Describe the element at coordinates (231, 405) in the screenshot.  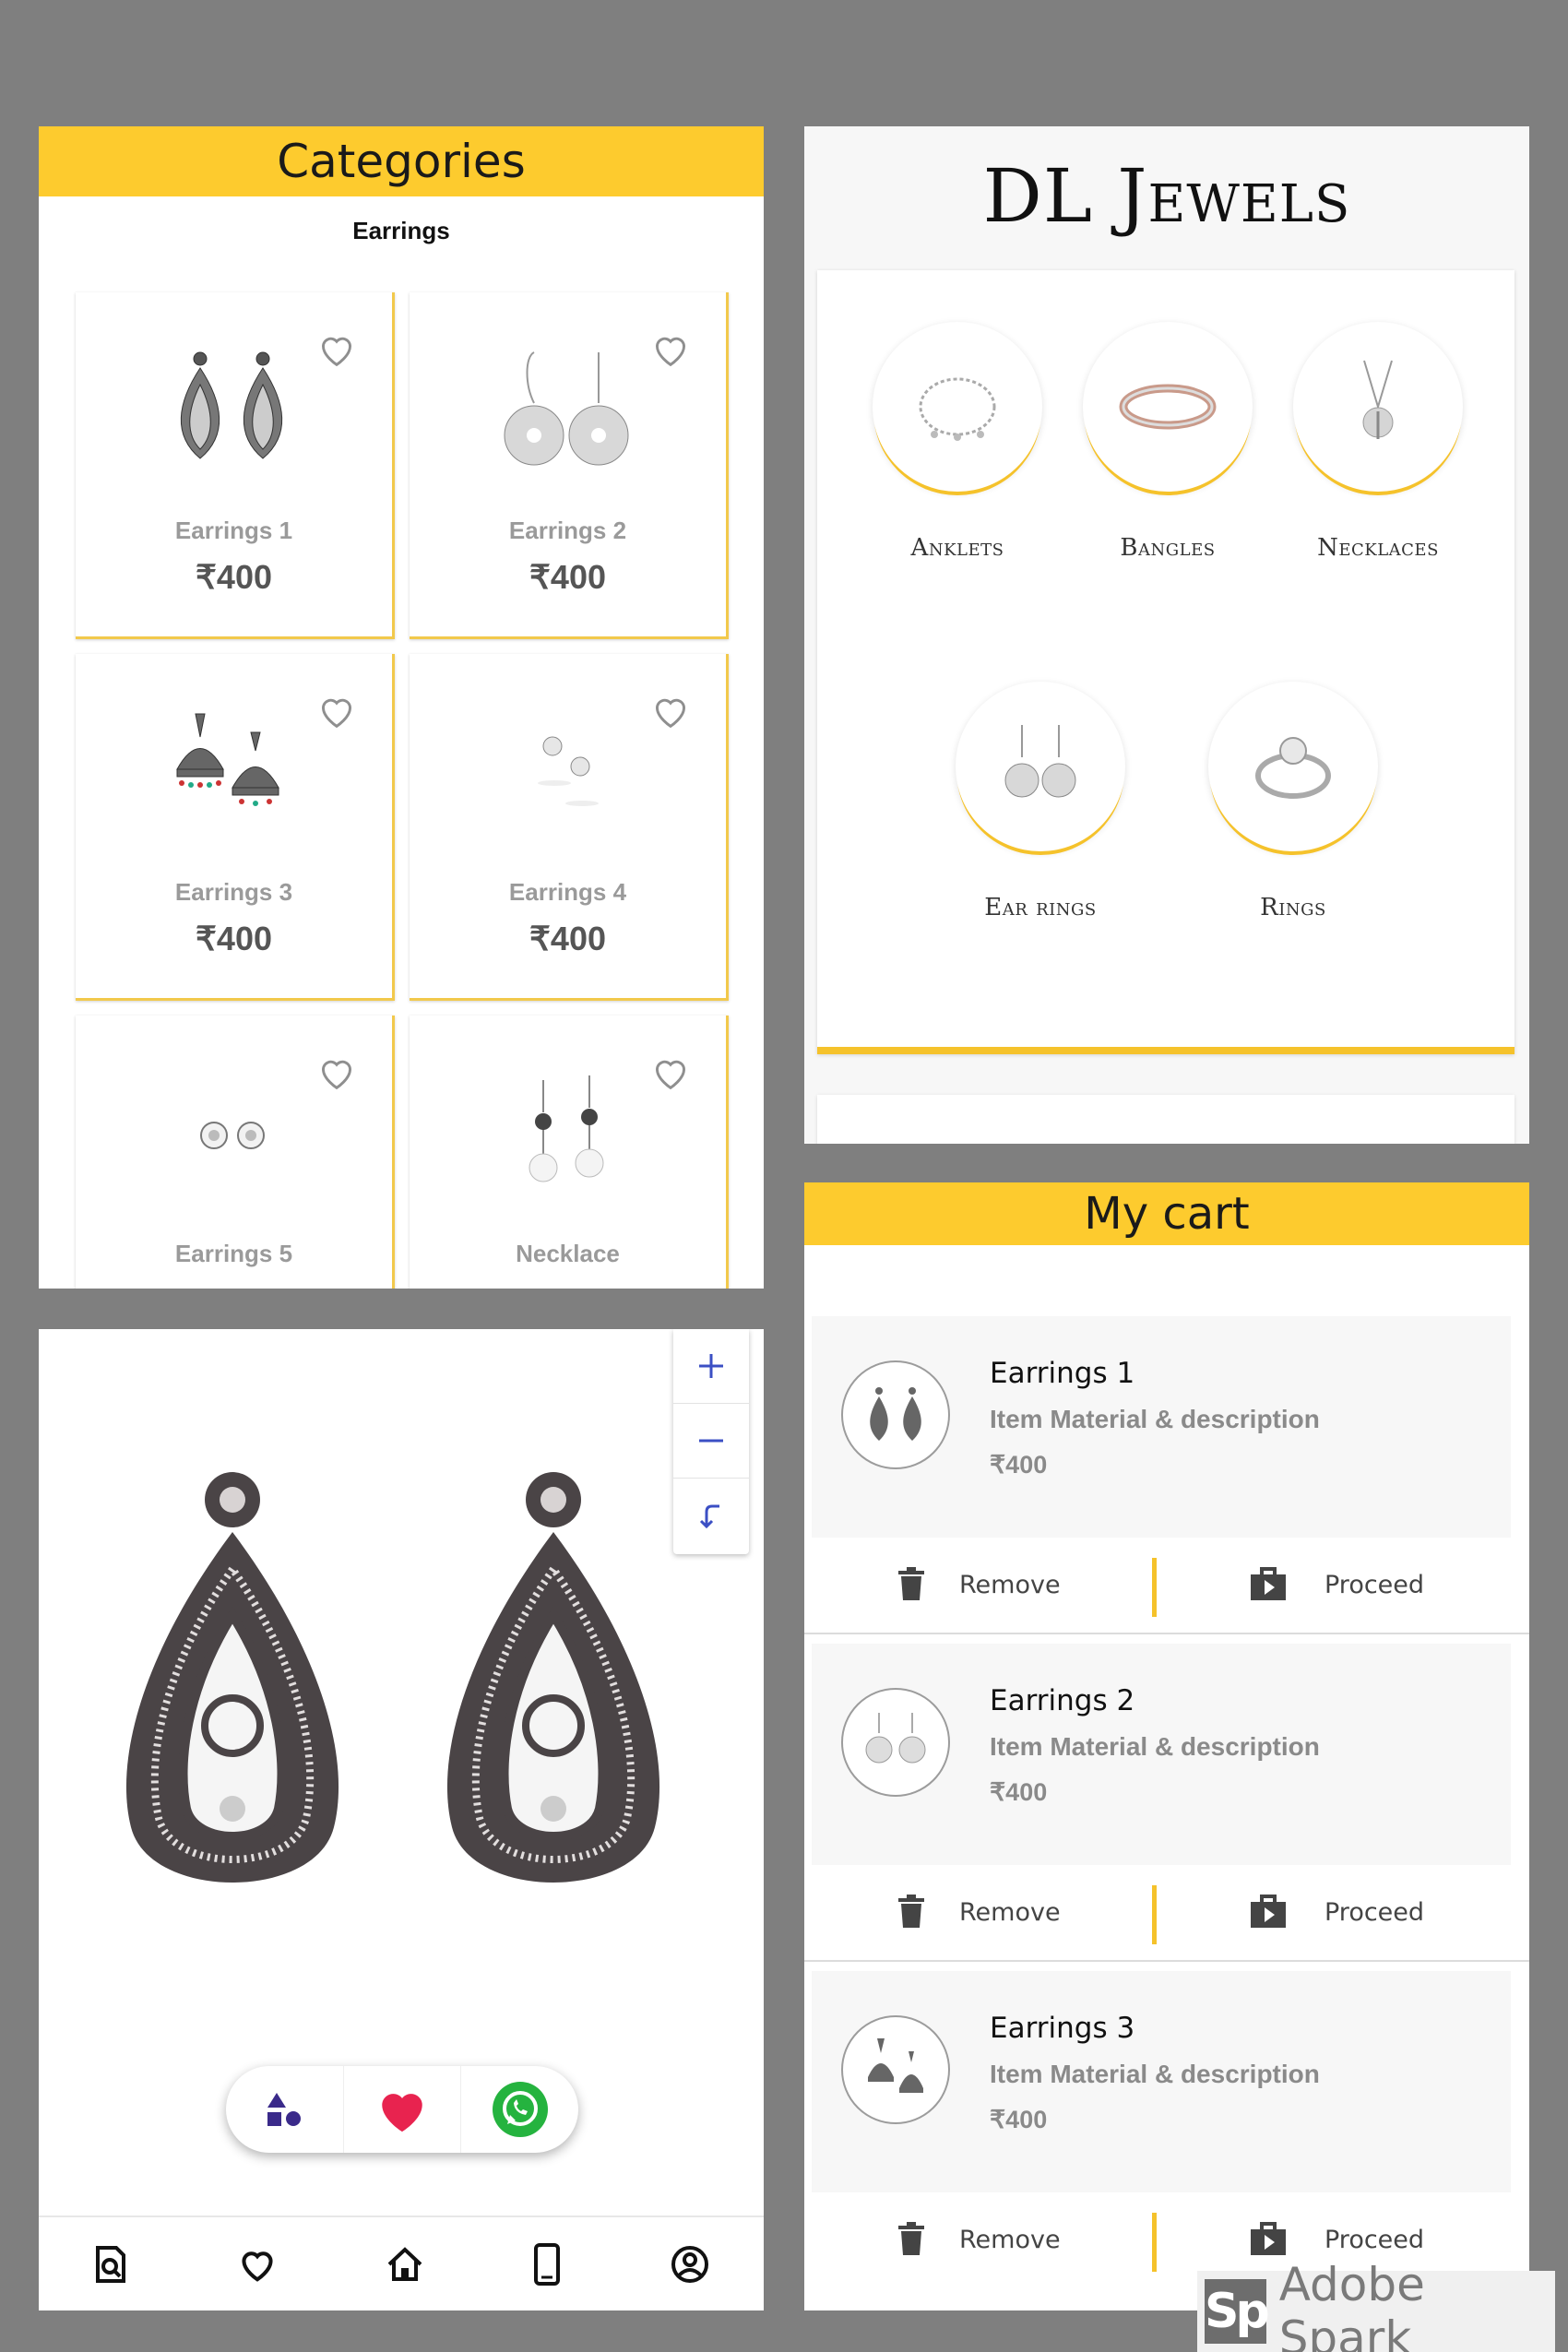
I see `teardrop-earrings-image` at that location.